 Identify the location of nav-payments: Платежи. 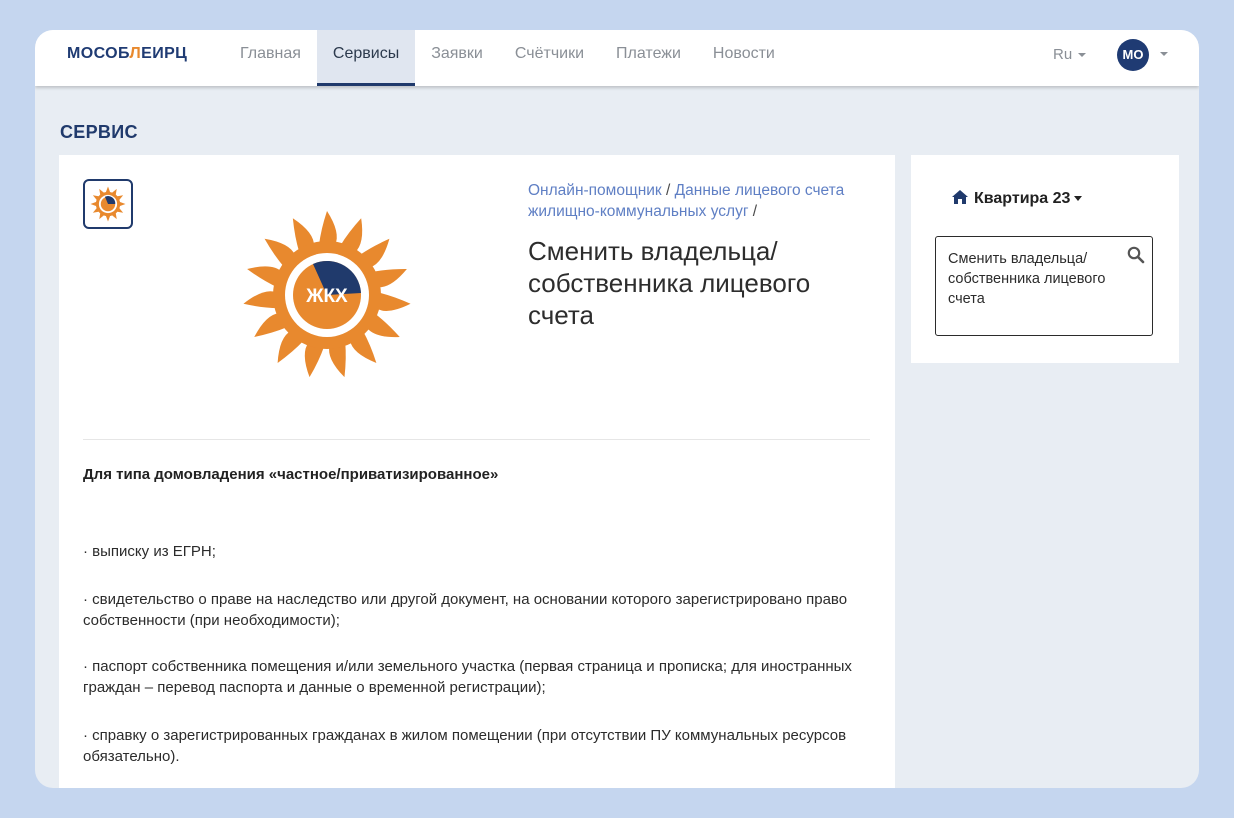
(648, 58).